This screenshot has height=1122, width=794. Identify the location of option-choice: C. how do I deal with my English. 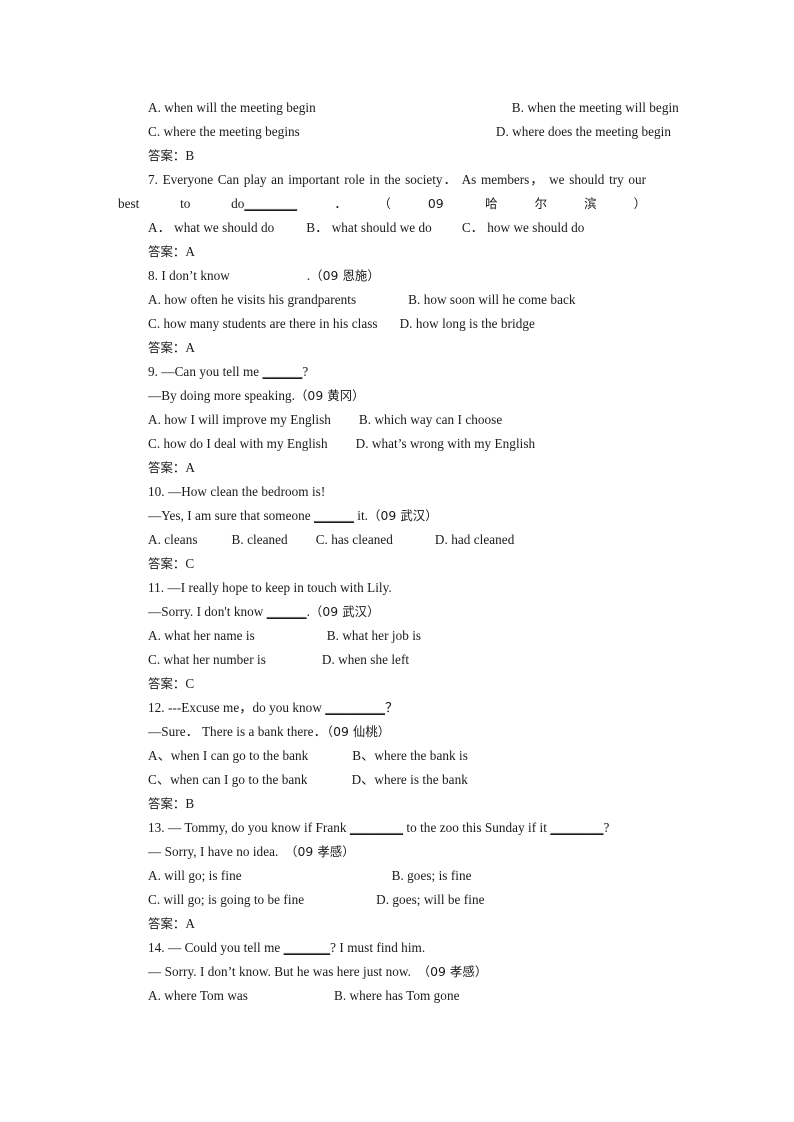
(238, 443).